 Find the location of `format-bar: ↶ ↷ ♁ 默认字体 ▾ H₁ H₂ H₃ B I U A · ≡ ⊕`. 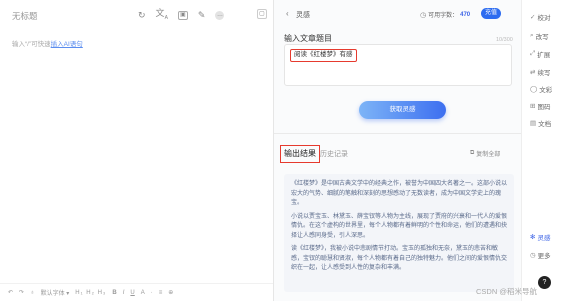

format-bar: ↶ ↷ ♁ 默认字体 ▾ H₁ H₂ H₃ B I U A · ≡ ⊕ is located at coordinates (136, 292).